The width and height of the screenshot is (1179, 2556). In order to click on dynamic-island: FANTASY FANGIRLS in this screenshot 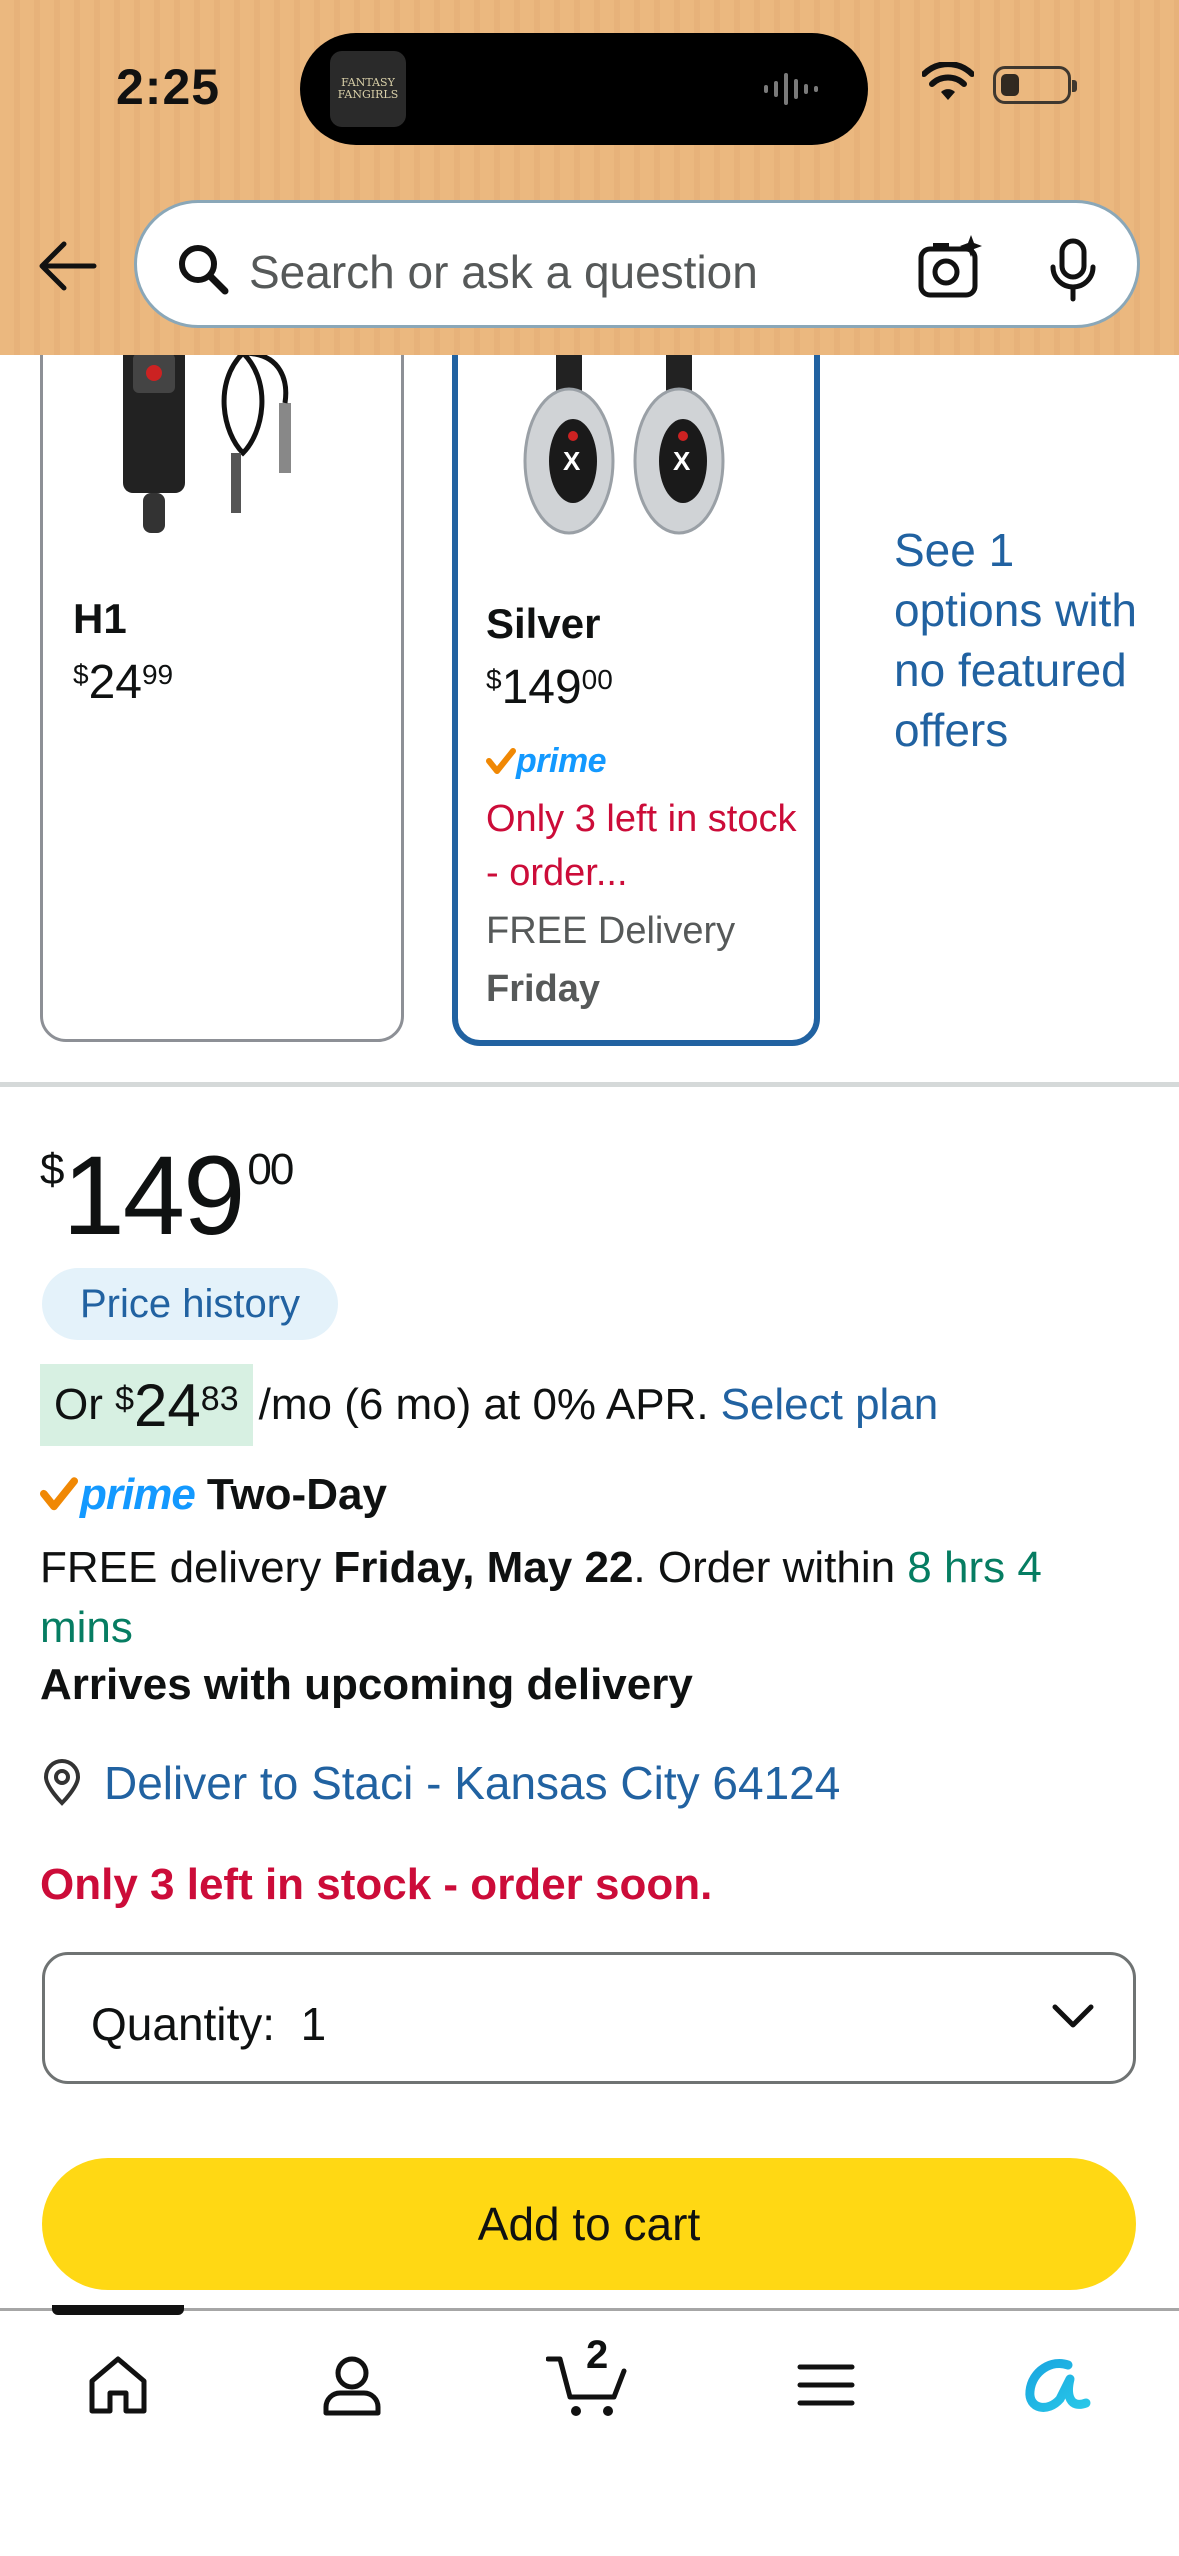, I will do `click(584, 89)`.